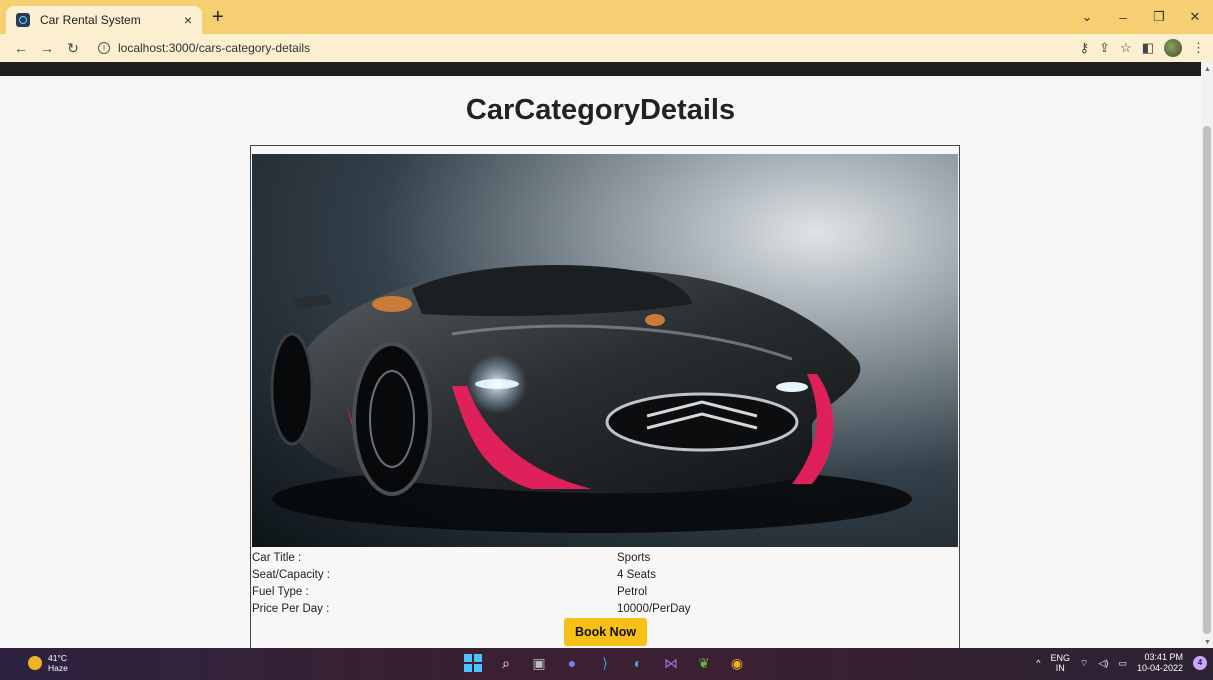 This screenshot has height=680, width=1213. Describe the element at coordinates (634, 557) in the screenshot. I see `detail-value: Sports` at that location.